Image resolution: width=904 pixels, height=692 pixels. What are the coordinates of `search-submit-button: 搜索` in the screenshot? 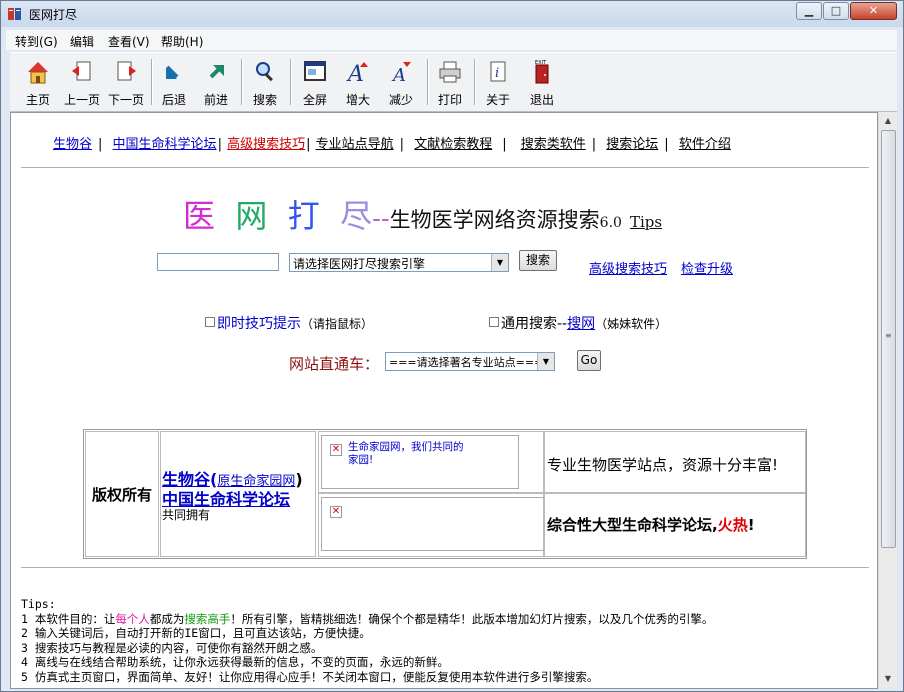 It's located at (538, 260).